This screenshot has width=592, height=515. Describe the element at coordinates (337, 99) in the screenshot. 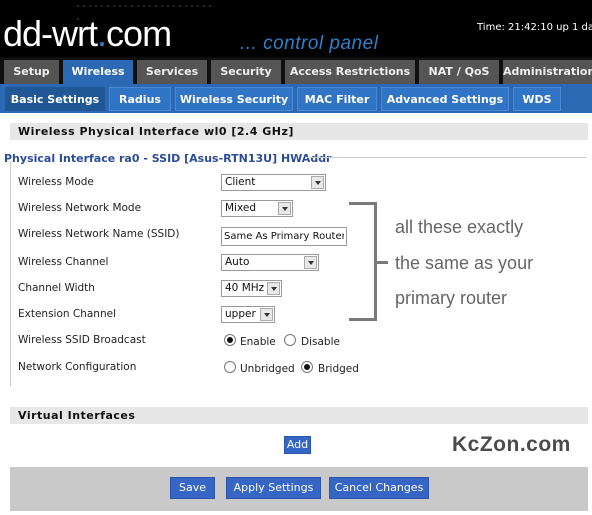

I see `subtab-mac-filter: MAC Filter` at that location.